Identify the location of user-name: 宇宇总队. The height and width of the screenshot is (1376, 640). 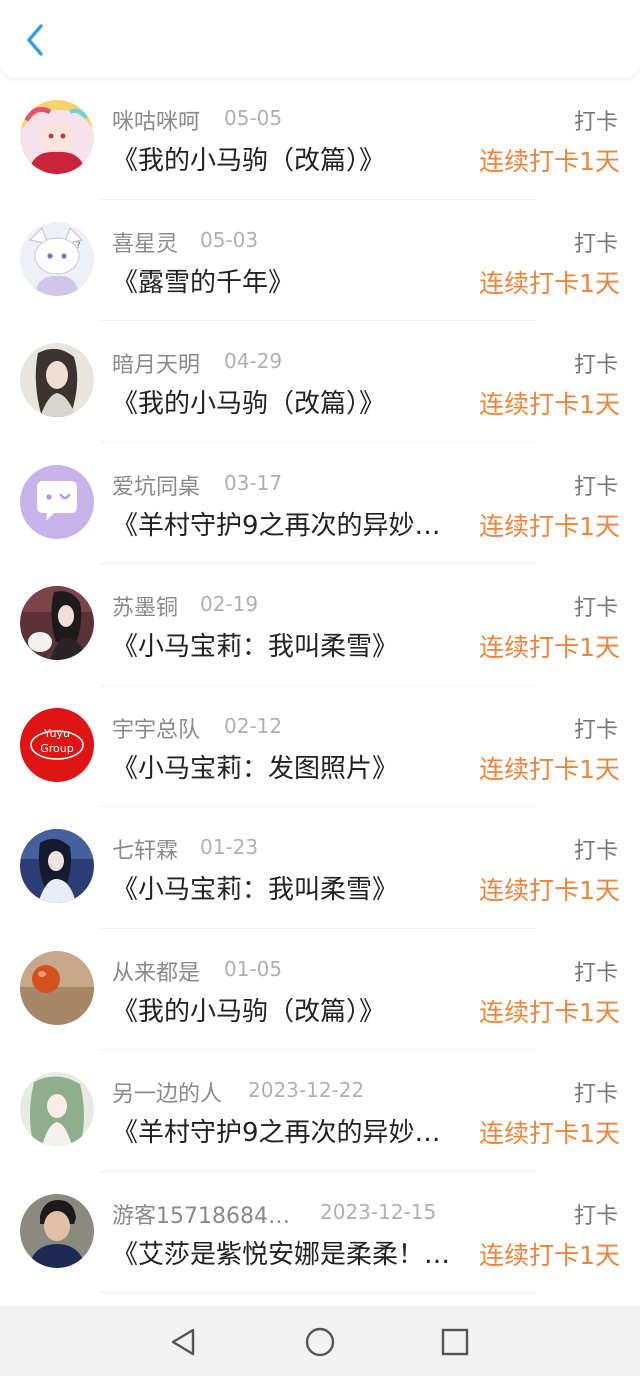
(156, 730).